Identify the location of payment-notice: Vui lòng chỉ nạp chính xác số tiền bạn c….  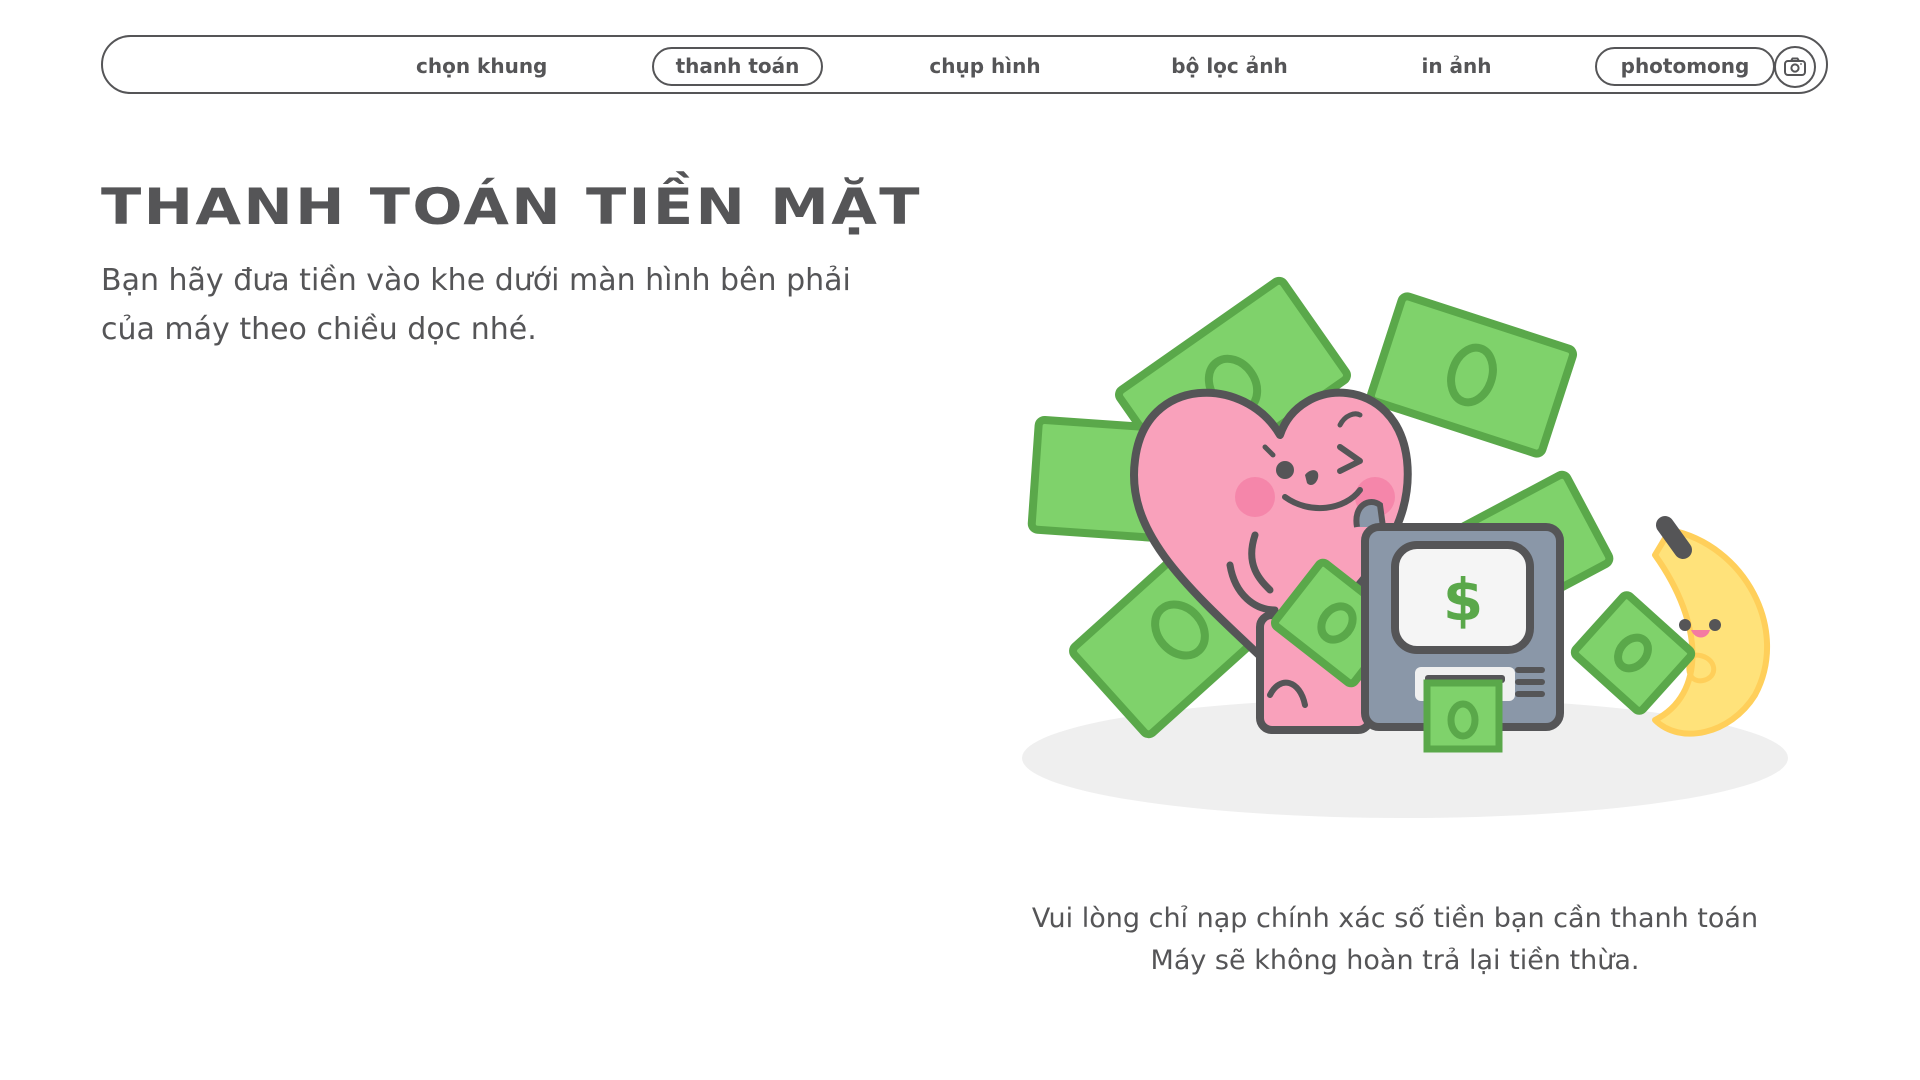
(1395, 940).